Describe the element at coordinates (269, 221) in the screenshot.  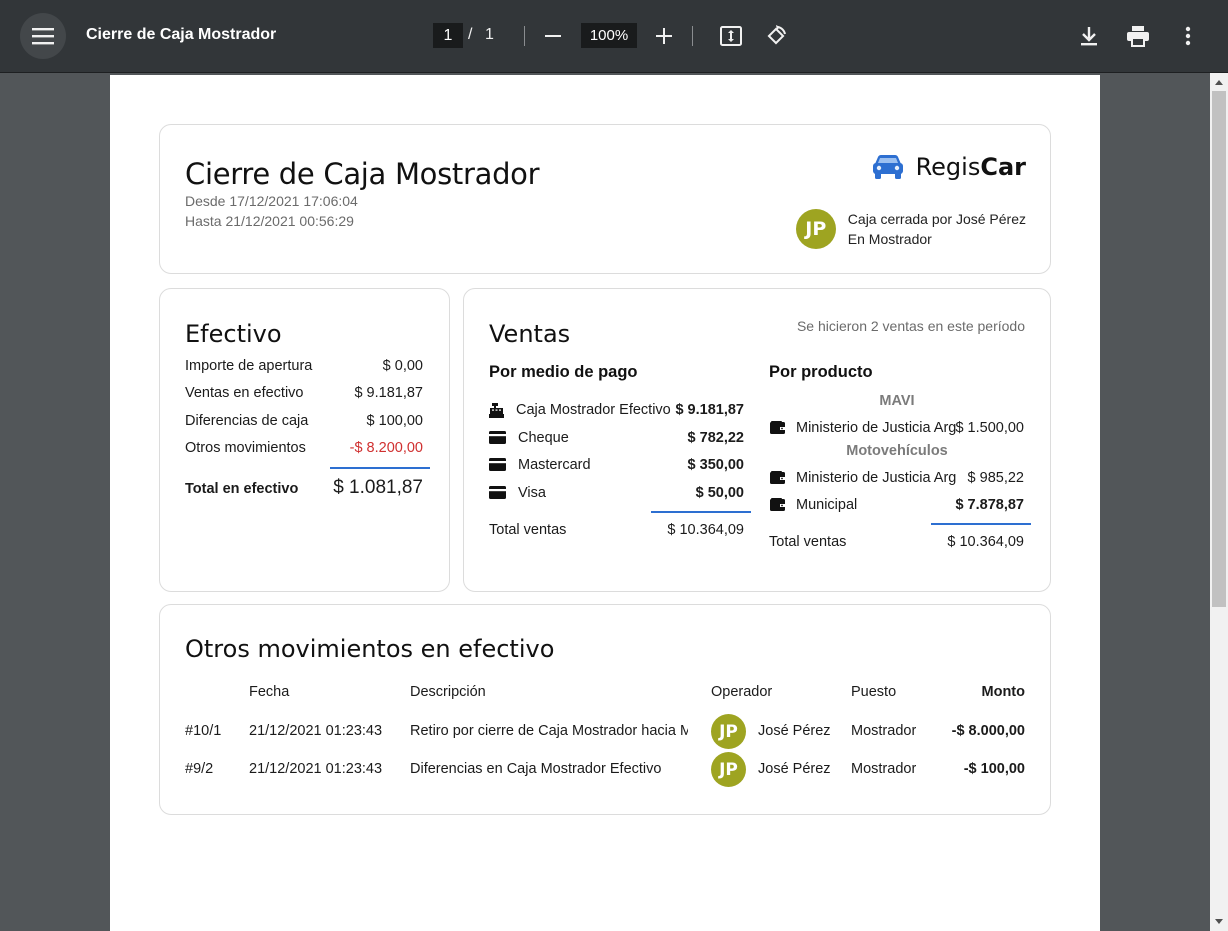
I see `period-to: Hasta 21/12/2021 00:56:29` at that location.